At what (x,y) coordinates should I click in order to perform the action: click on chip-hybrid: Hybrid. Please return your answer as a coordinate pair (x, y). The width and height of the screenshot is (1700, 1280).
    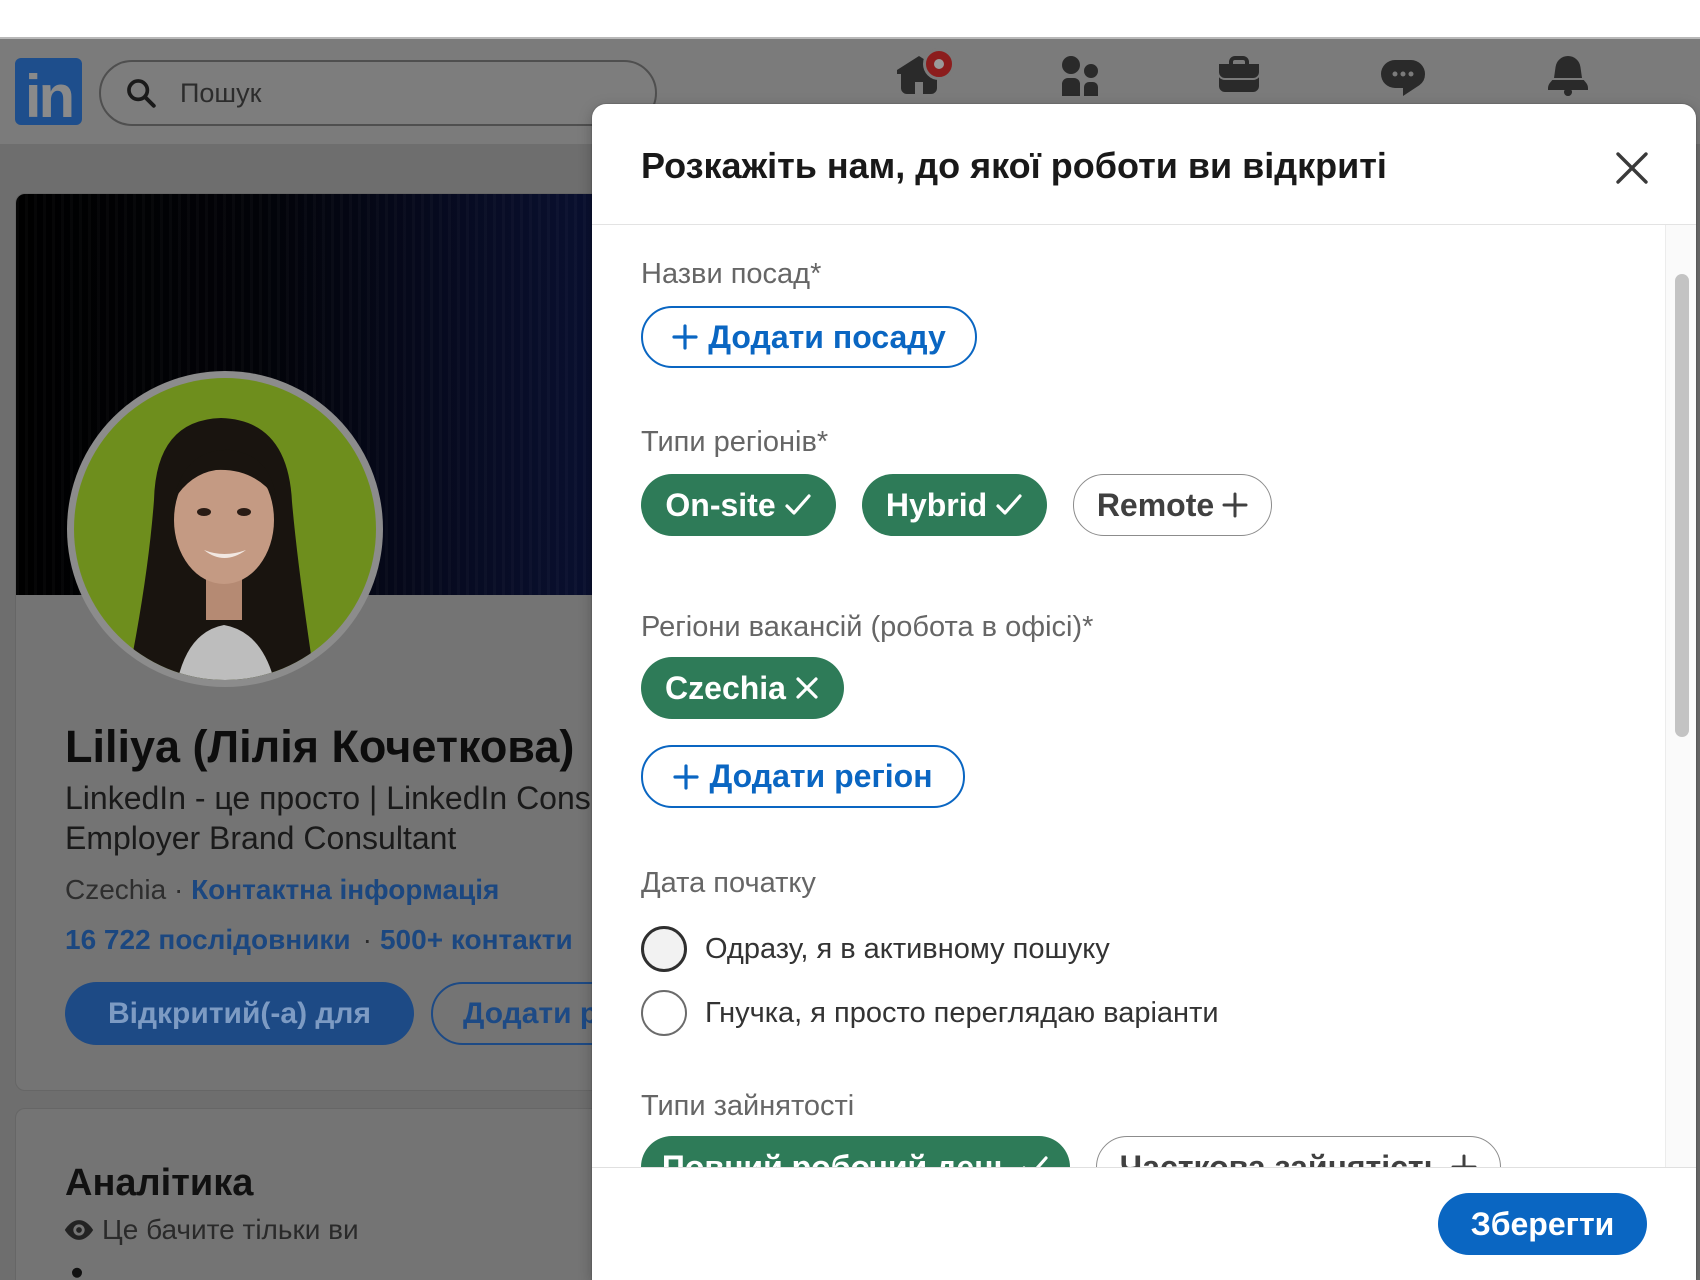
    Looking at the image, I should click on (954, 505).